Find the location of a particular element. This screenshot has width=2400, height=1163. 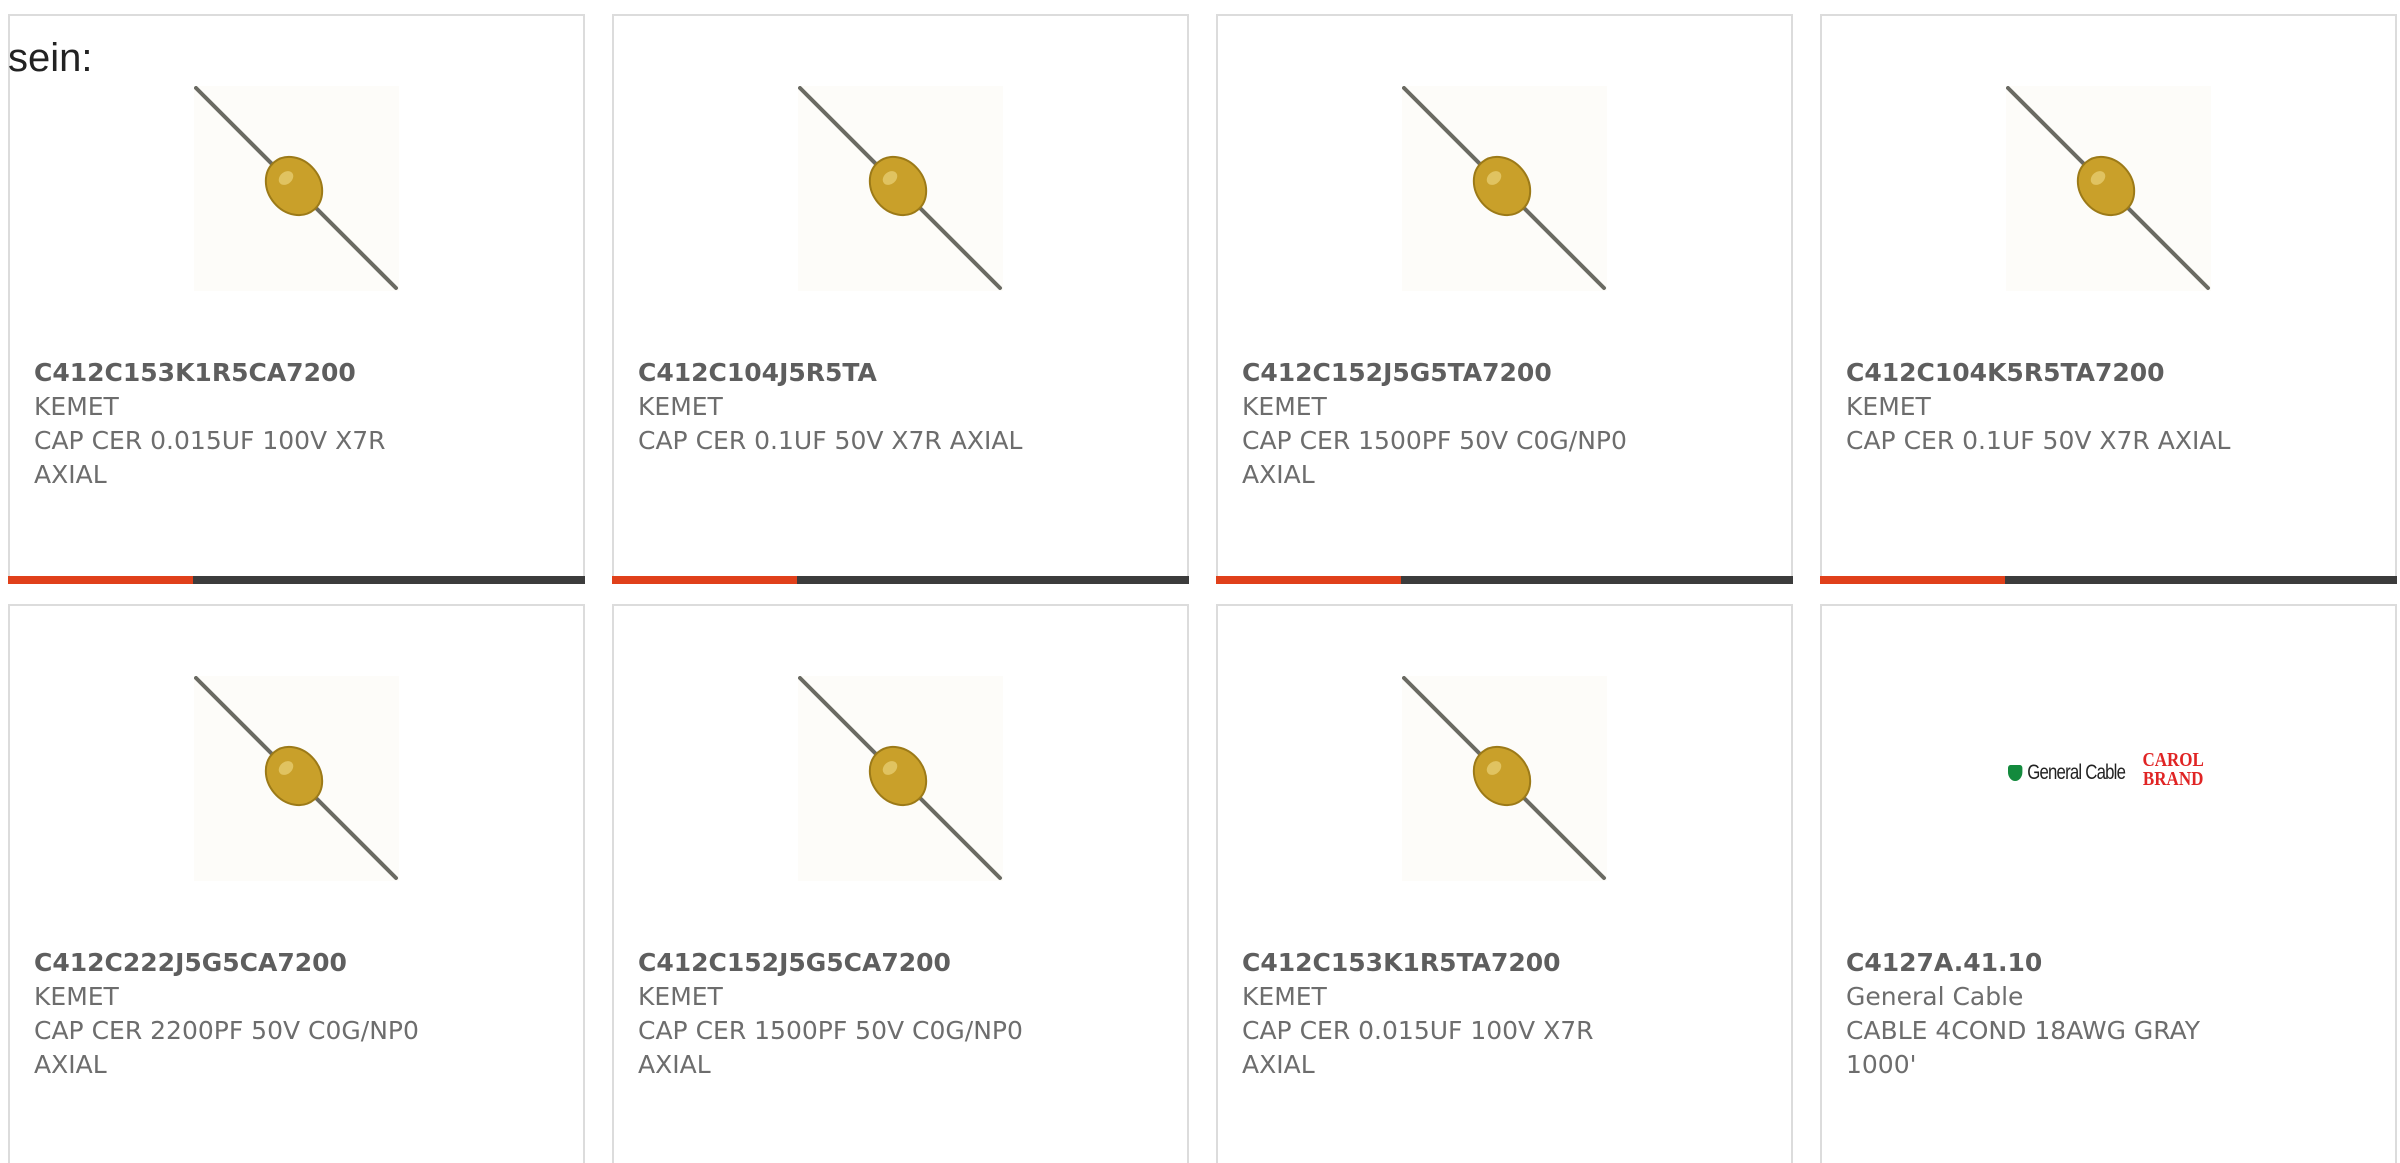

product-description: CABLE 4COND 18AWG GRAY 1000' is located at coordinates (2023, 1047).